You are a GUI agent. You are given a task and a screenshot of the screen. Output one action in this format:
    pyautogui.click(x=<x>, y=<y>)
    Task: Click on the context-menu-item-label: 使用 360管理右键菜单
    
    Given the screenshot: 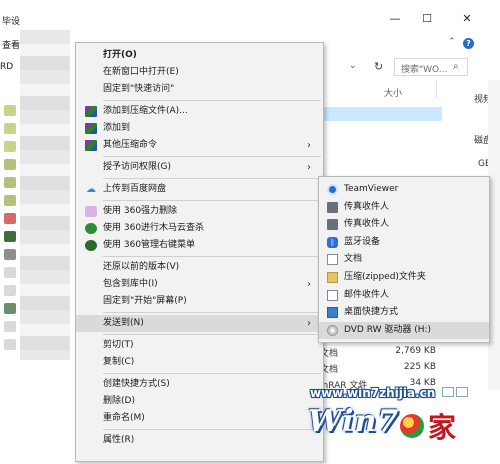 What is the action you would take?
    pyautogui.click(x=149, y=245)
    